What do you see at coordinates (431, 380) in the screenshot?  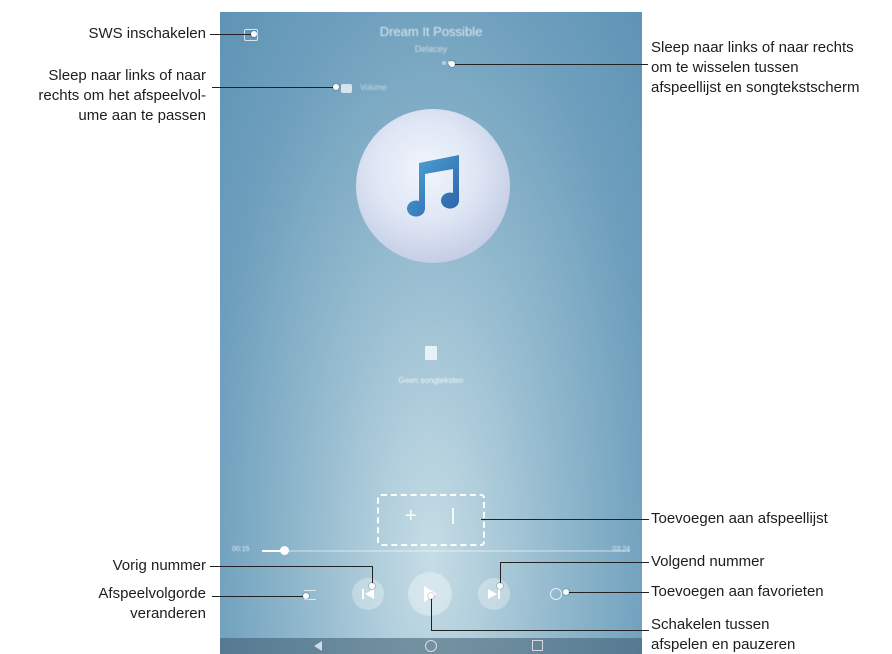 I see `no-lyrics-label: Geen songteksten` at bounding box center [431, 380].